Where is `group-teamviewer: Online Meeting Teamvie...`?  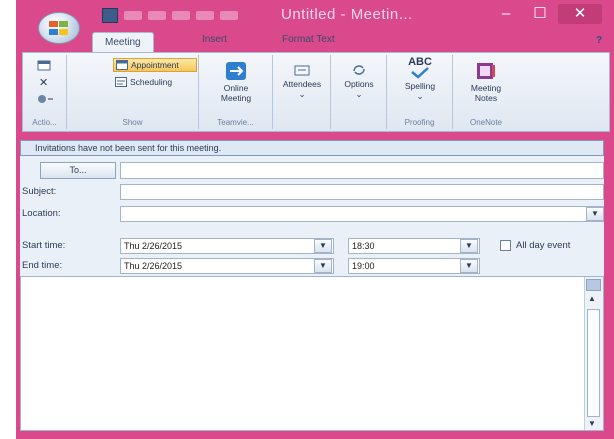
group-teamviewer: Online Meeting Teamvie... is located at coordinates (236, 92).